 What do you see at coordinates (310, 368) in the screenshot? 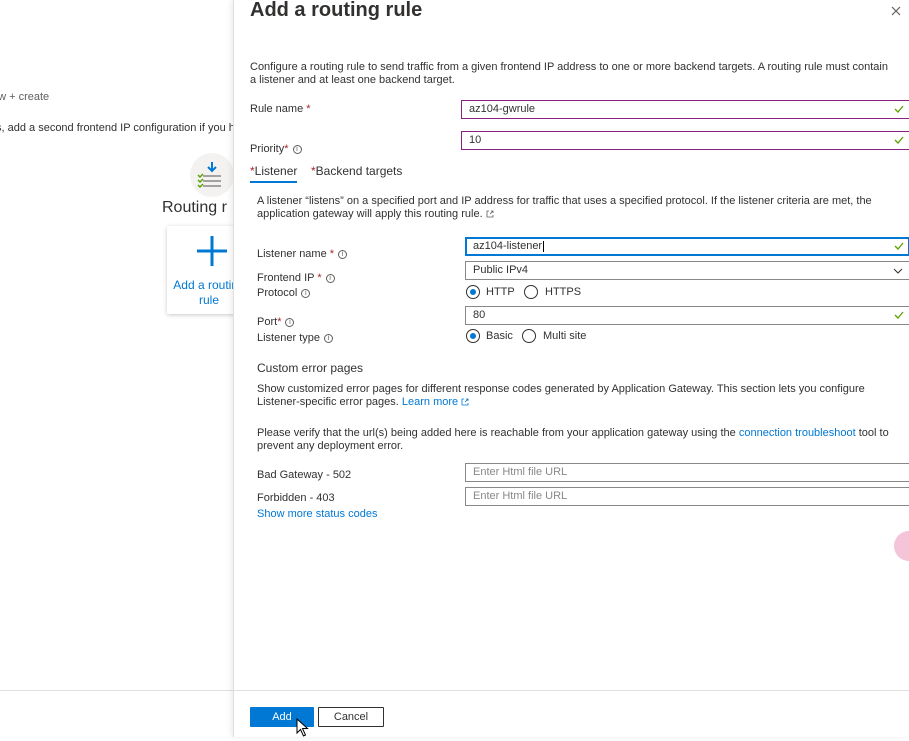
I see `custom-error-heading: Custom error pages` at bounding box center [310, 368].